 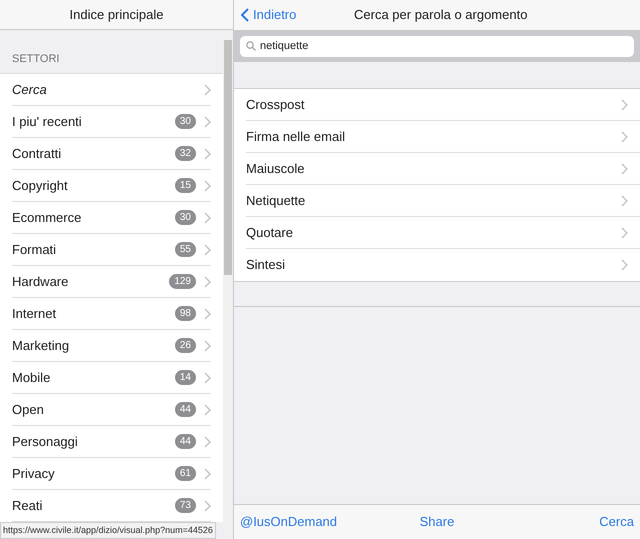 I want to click on scrollbar, so click(x=228, y=284).